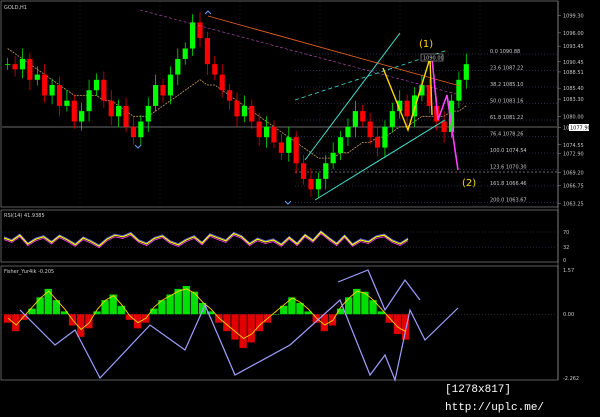  What do you see at coordinates (573, 47) in the screenshot?
I see `price-tick-label: 1093.45` at bounding box center [573, 47].